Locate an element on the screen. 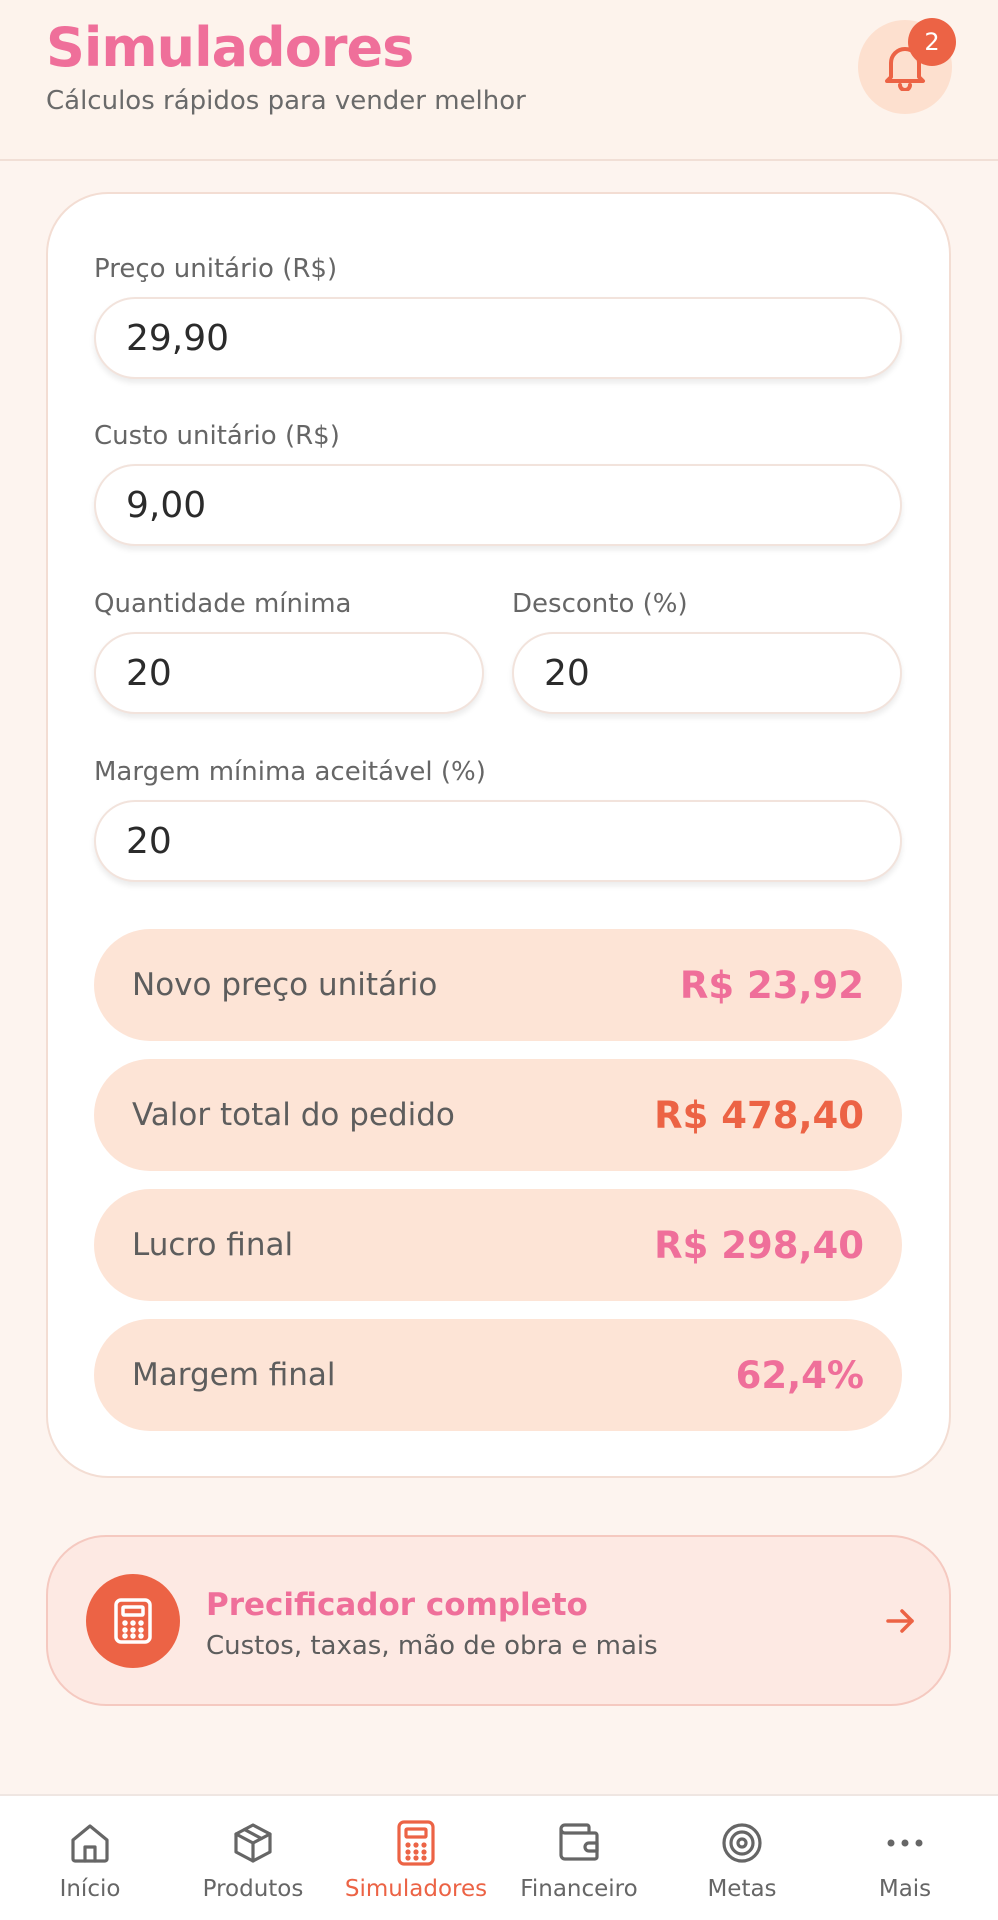 This screenshot has width=998, height=1920. nav-label: Produtos is located at coordinates (253, 1889).